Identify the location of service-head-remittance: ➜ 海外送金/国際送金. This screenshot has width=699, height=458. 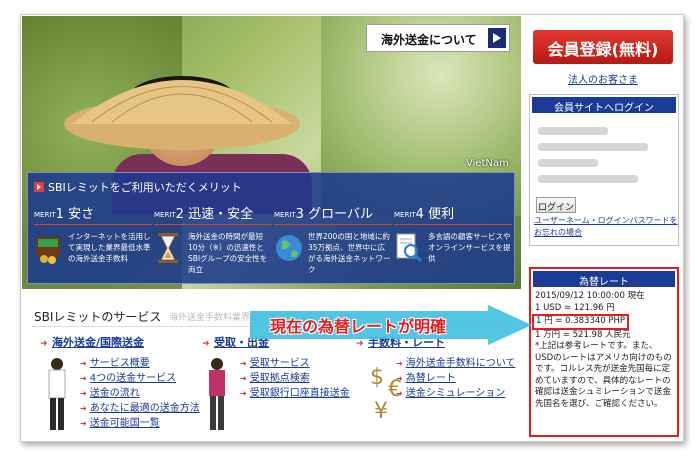
(120, 342).